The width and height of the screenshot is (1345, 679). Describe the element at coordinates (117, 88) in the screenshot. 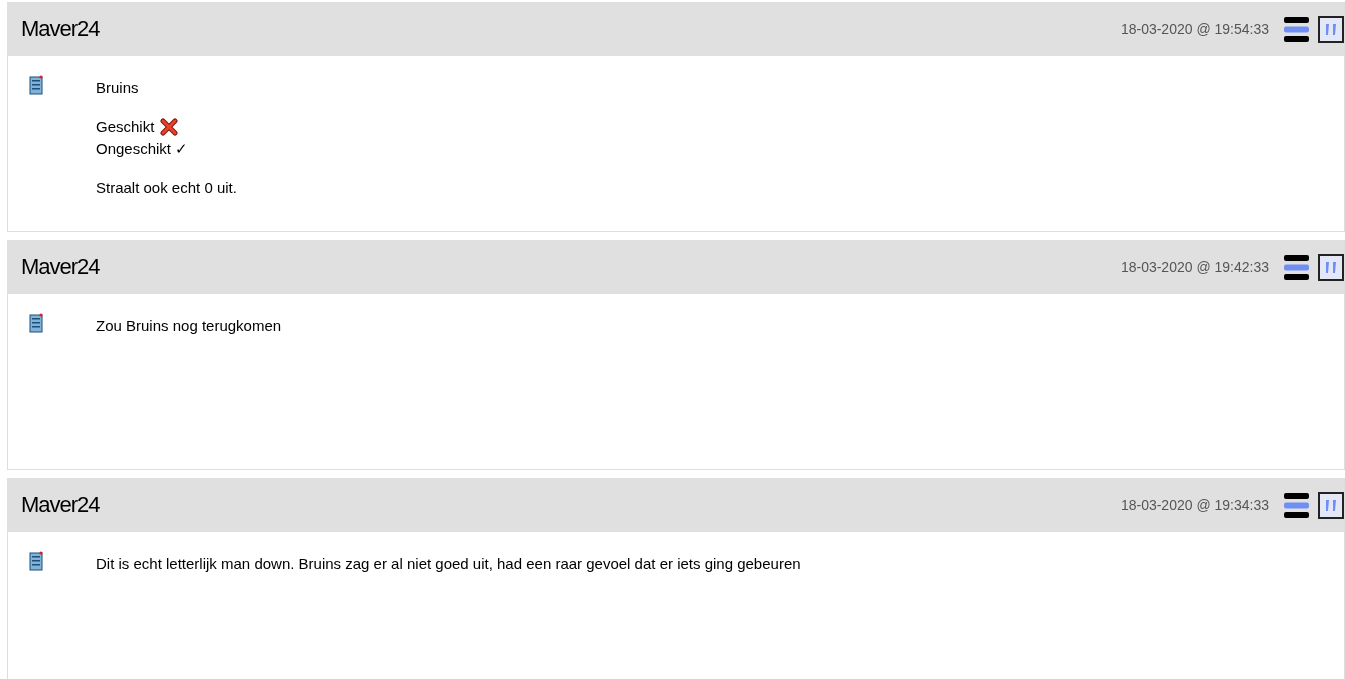

I see `post-text: Bruins` at that location.